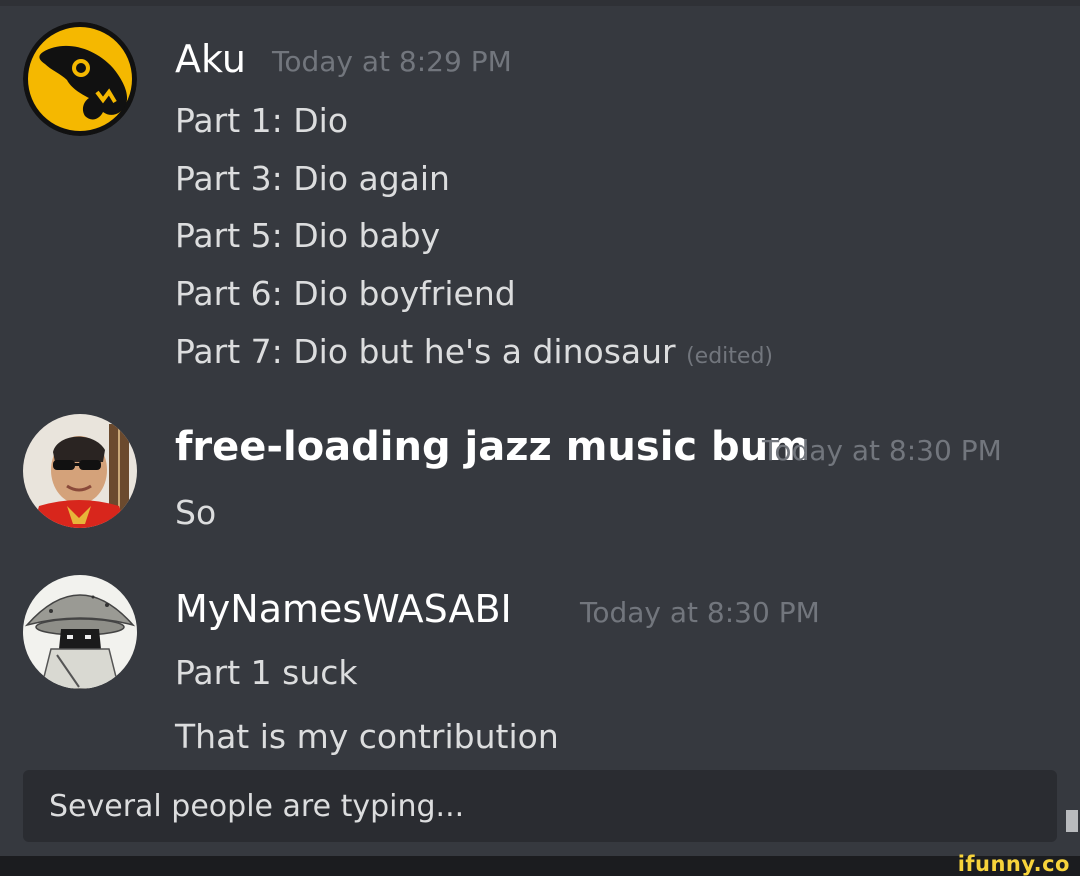  Describe the element at coordinates (345, 293) in the screenshot. I see `message-line: Part 6: Dio boyfriend` at that location.